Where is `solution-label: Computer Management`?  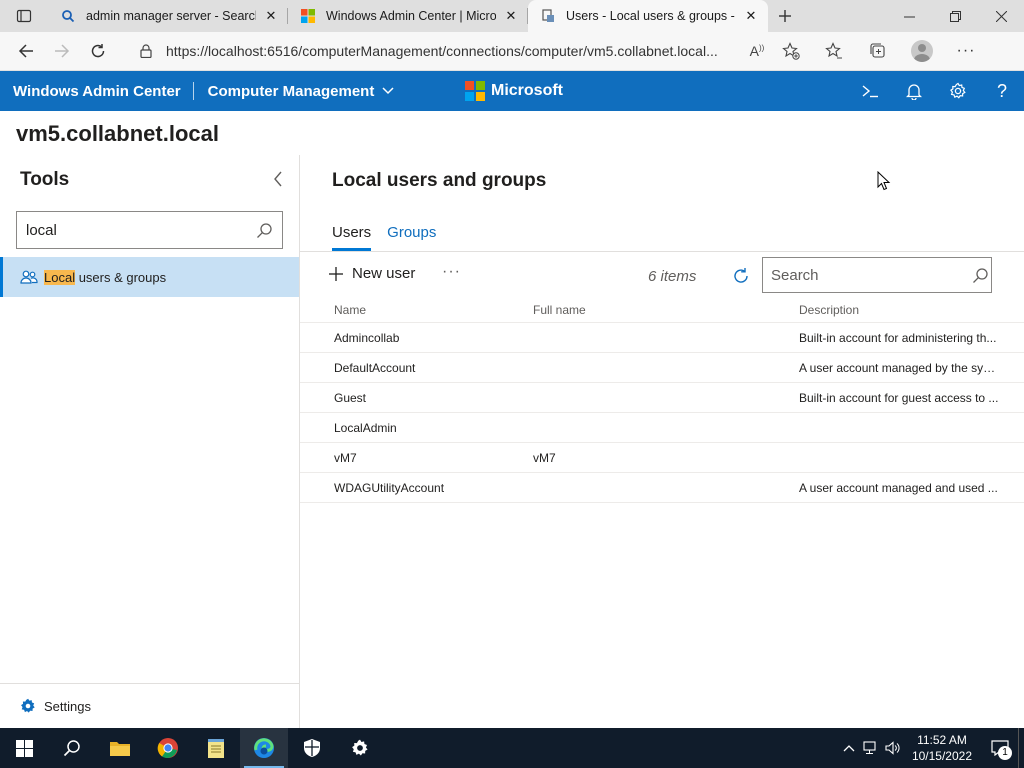 solution-label: Computer Management is located at coordinates (291, 91).